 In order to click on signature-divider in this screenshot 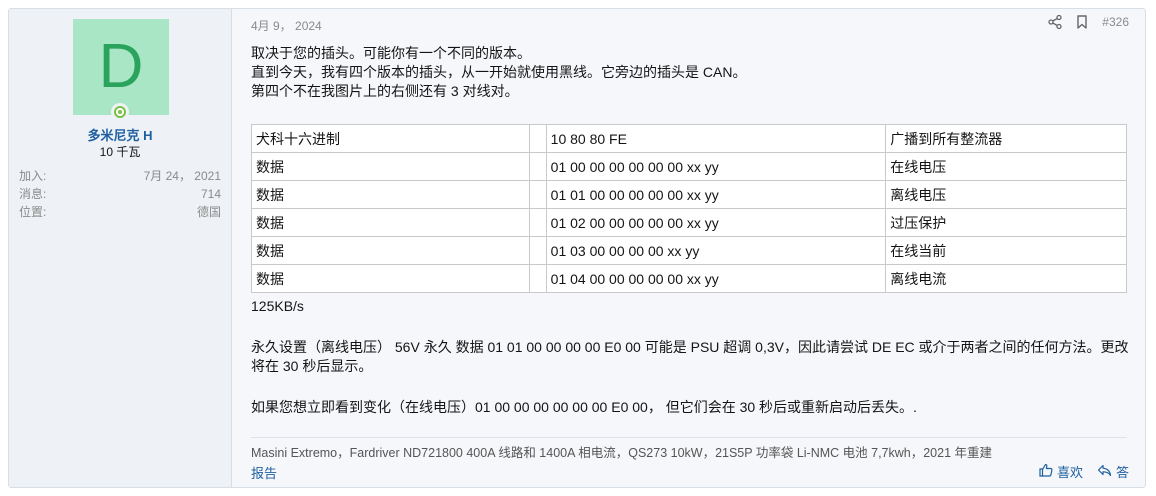, I will do `click(689, 437)`.